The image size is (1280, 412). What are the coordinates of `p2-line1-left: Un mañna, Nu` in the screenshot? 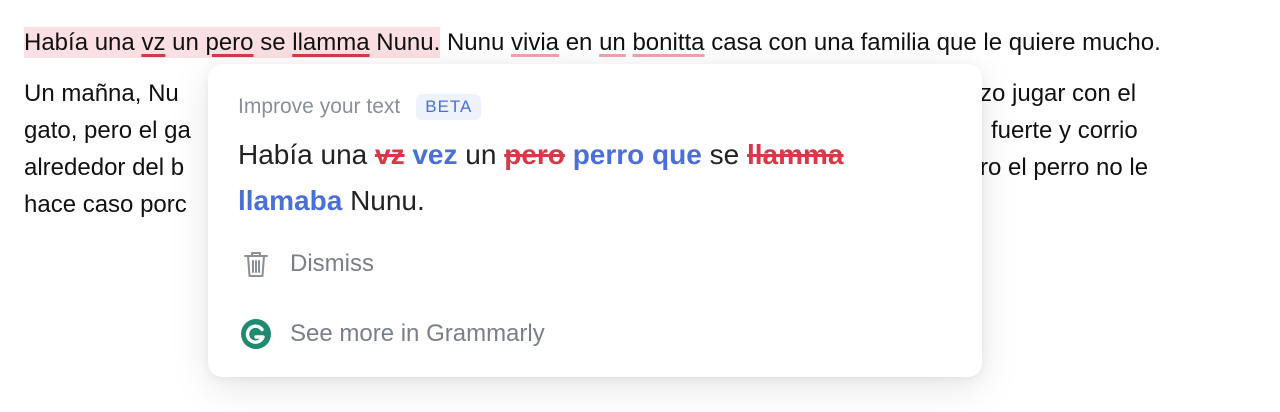 It's located at (101, 93).